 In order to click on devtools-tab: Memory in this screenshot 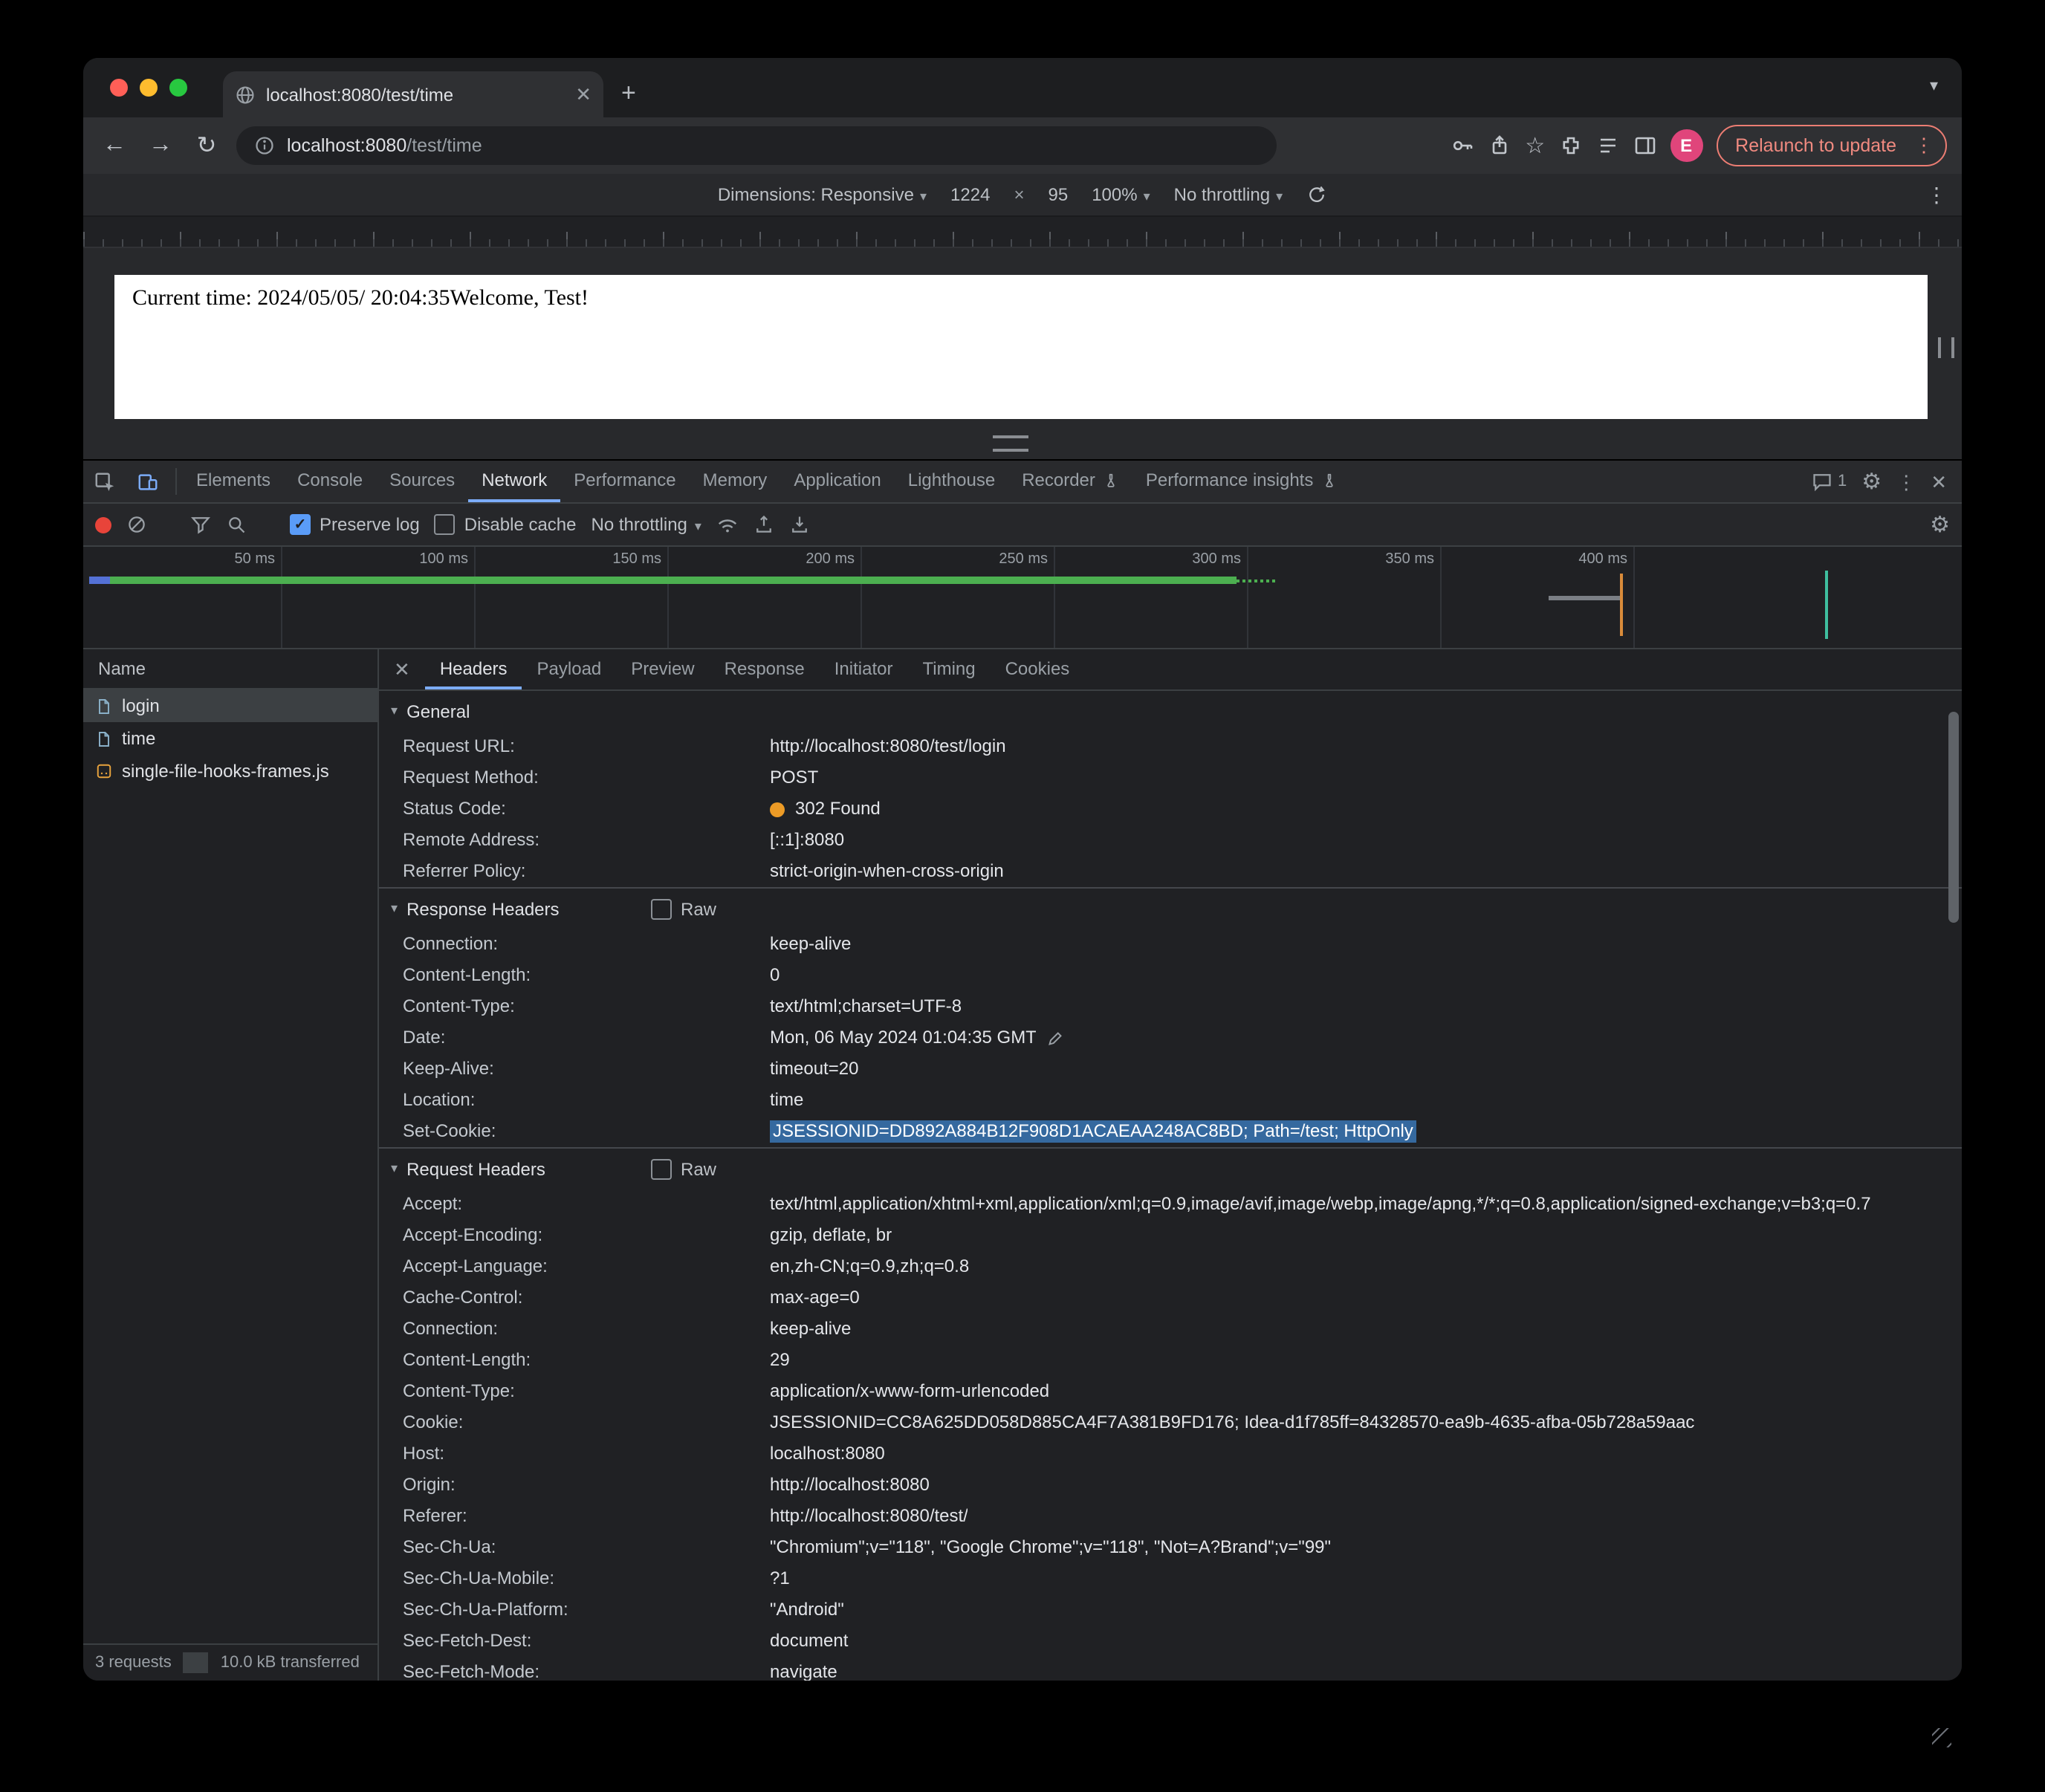, I will do `click(735, 481)`.